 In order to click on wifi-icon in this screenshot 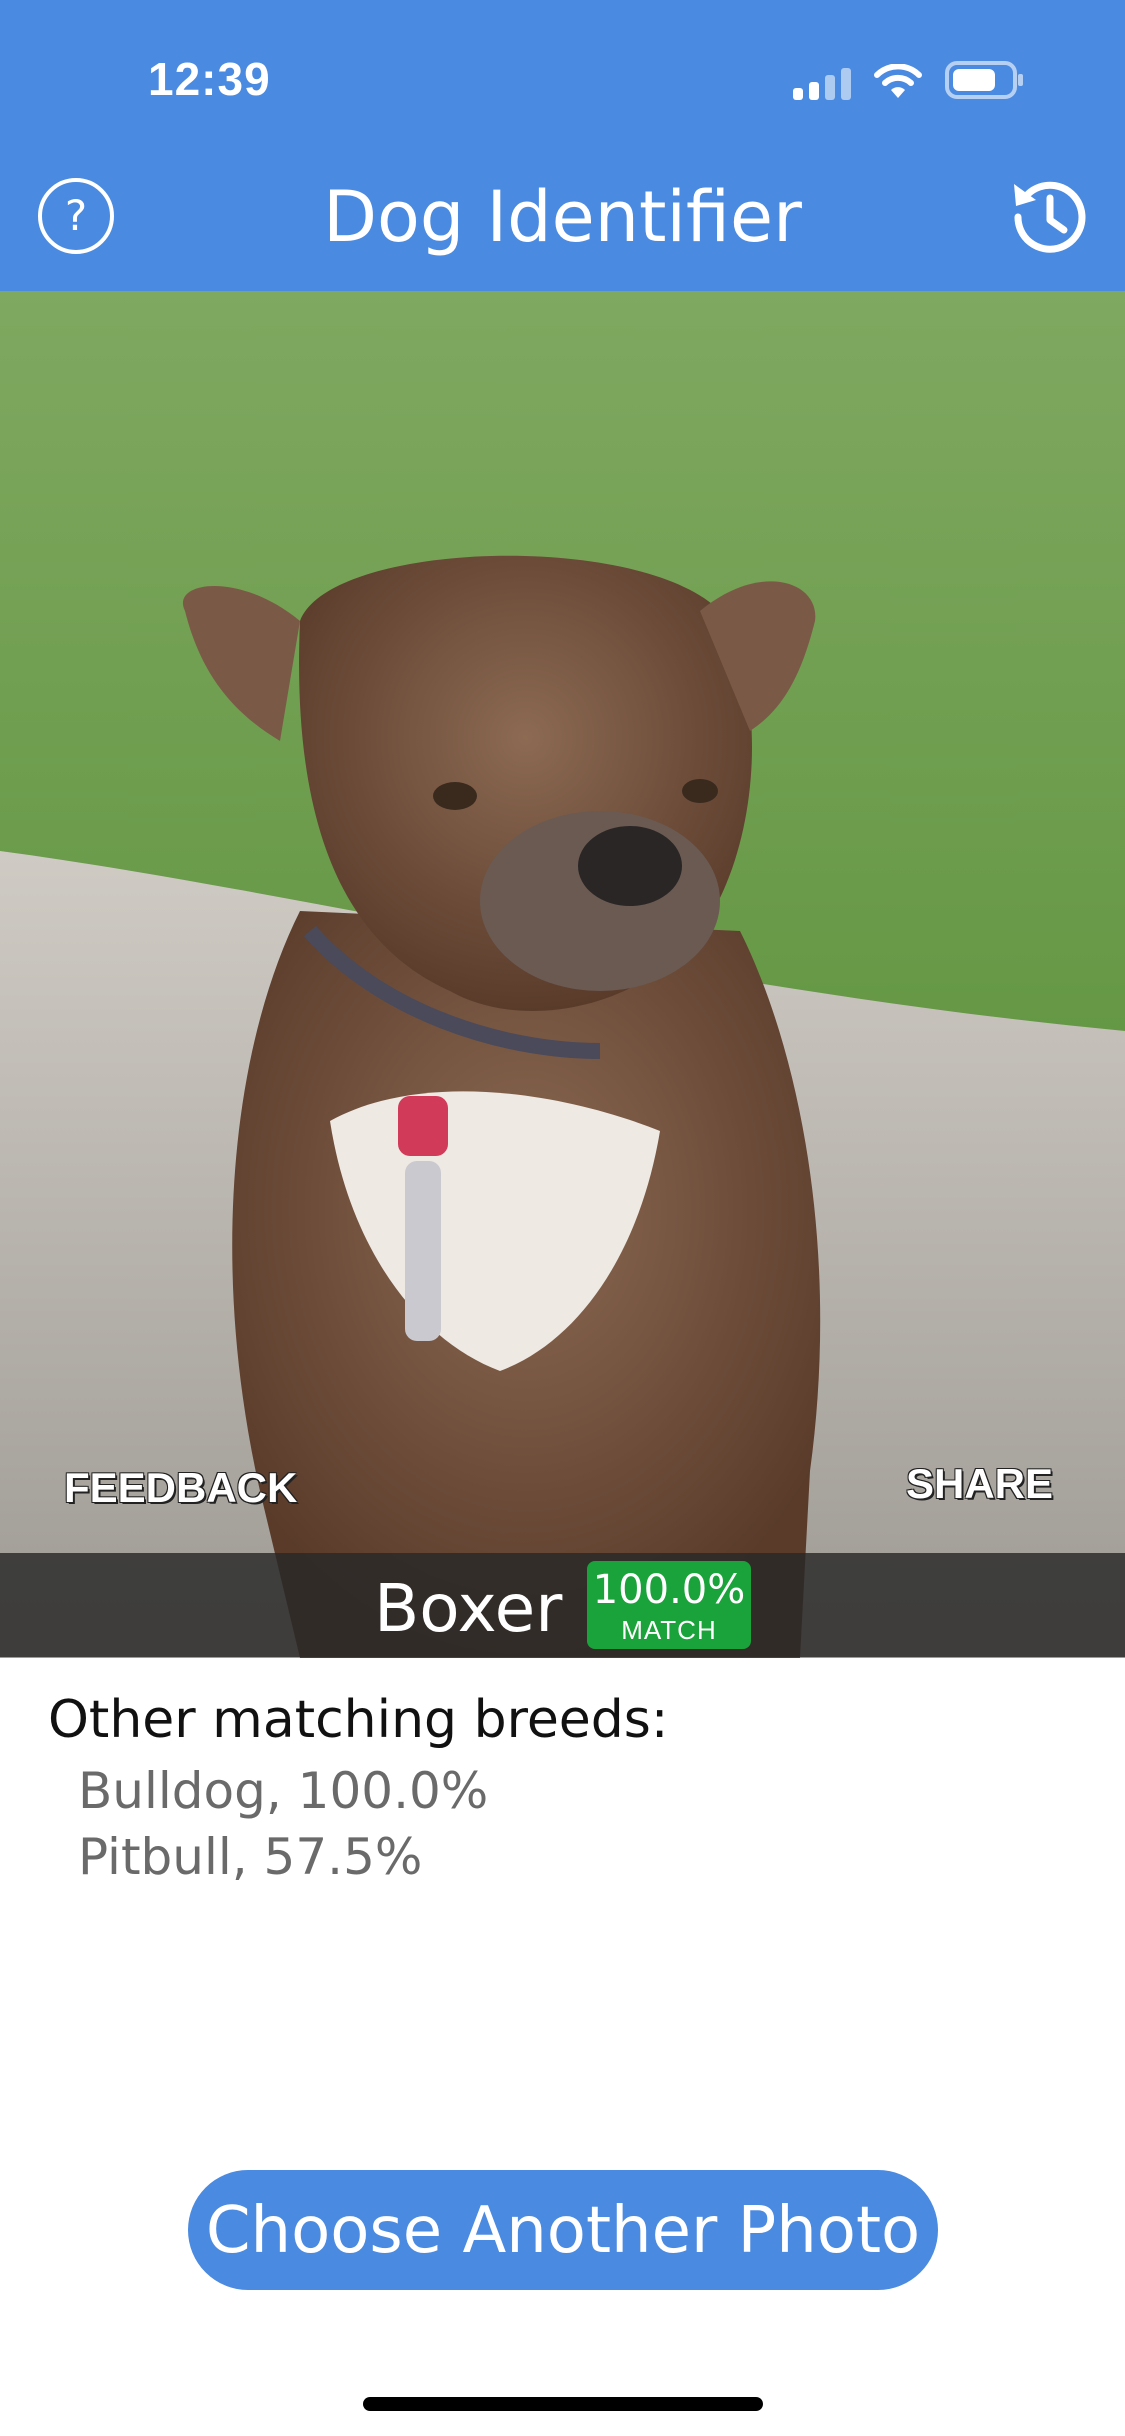, I will do `click(898, 82)`.